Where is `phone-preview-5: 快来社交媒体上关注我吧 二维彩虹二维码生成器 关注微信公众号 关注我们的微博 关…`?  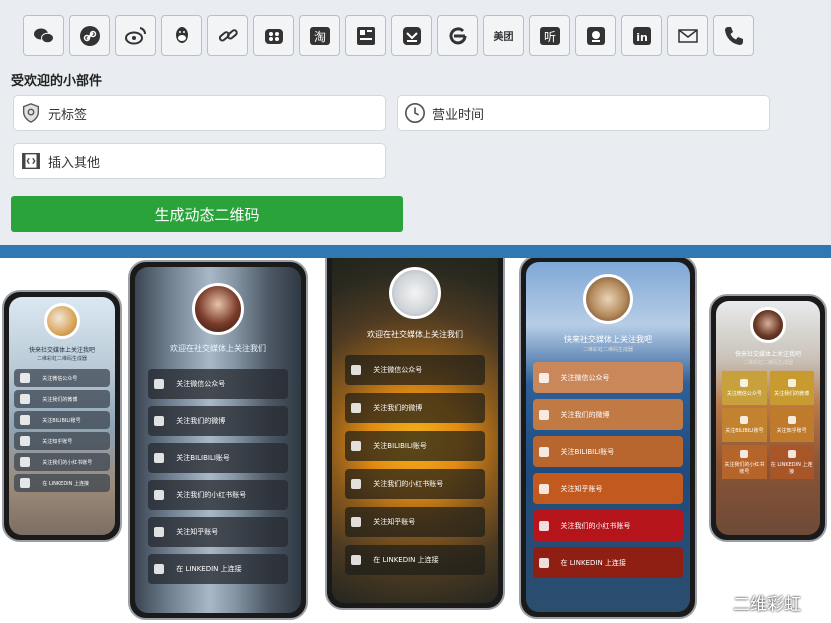
phone-preview-5: 快来社交媒体上关注我吧 二维彩虹二维码生成器 关注微信公众号 关注我们的微博 关… is located at coordinates (768, 418).